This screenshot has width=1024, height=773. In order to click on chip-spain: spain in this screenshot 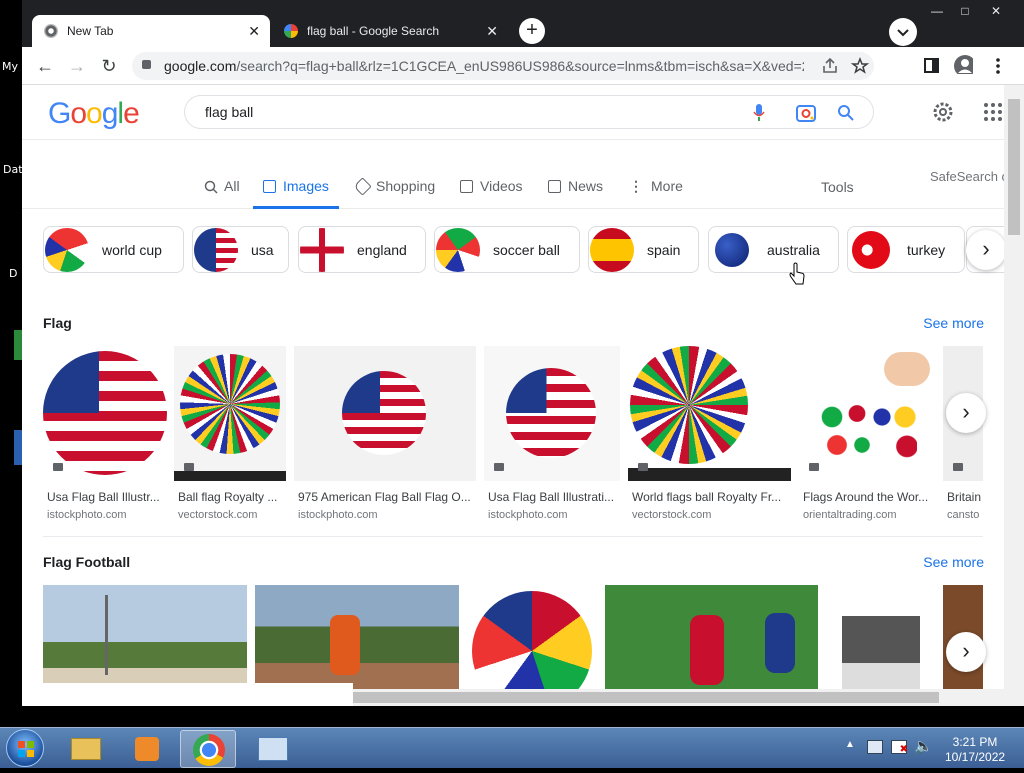, I will do `click(643, 249)`.